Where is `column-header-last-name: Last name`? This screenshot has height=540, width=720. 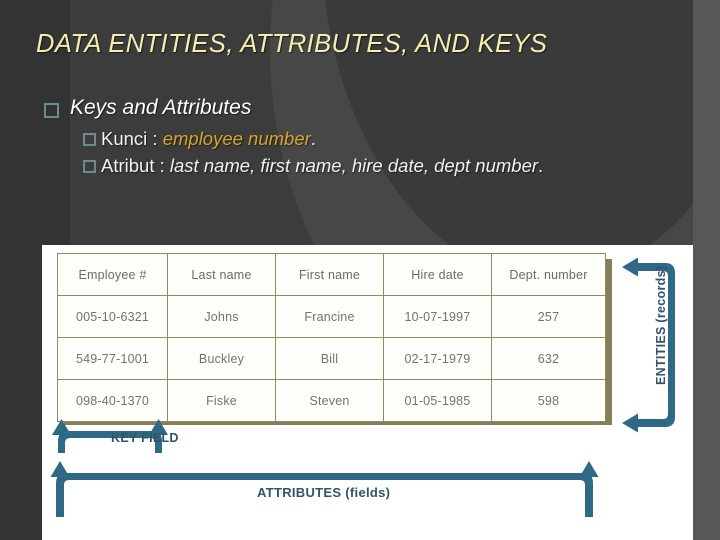
column-header-last-name: Last name is located at coordinates (221, 274).